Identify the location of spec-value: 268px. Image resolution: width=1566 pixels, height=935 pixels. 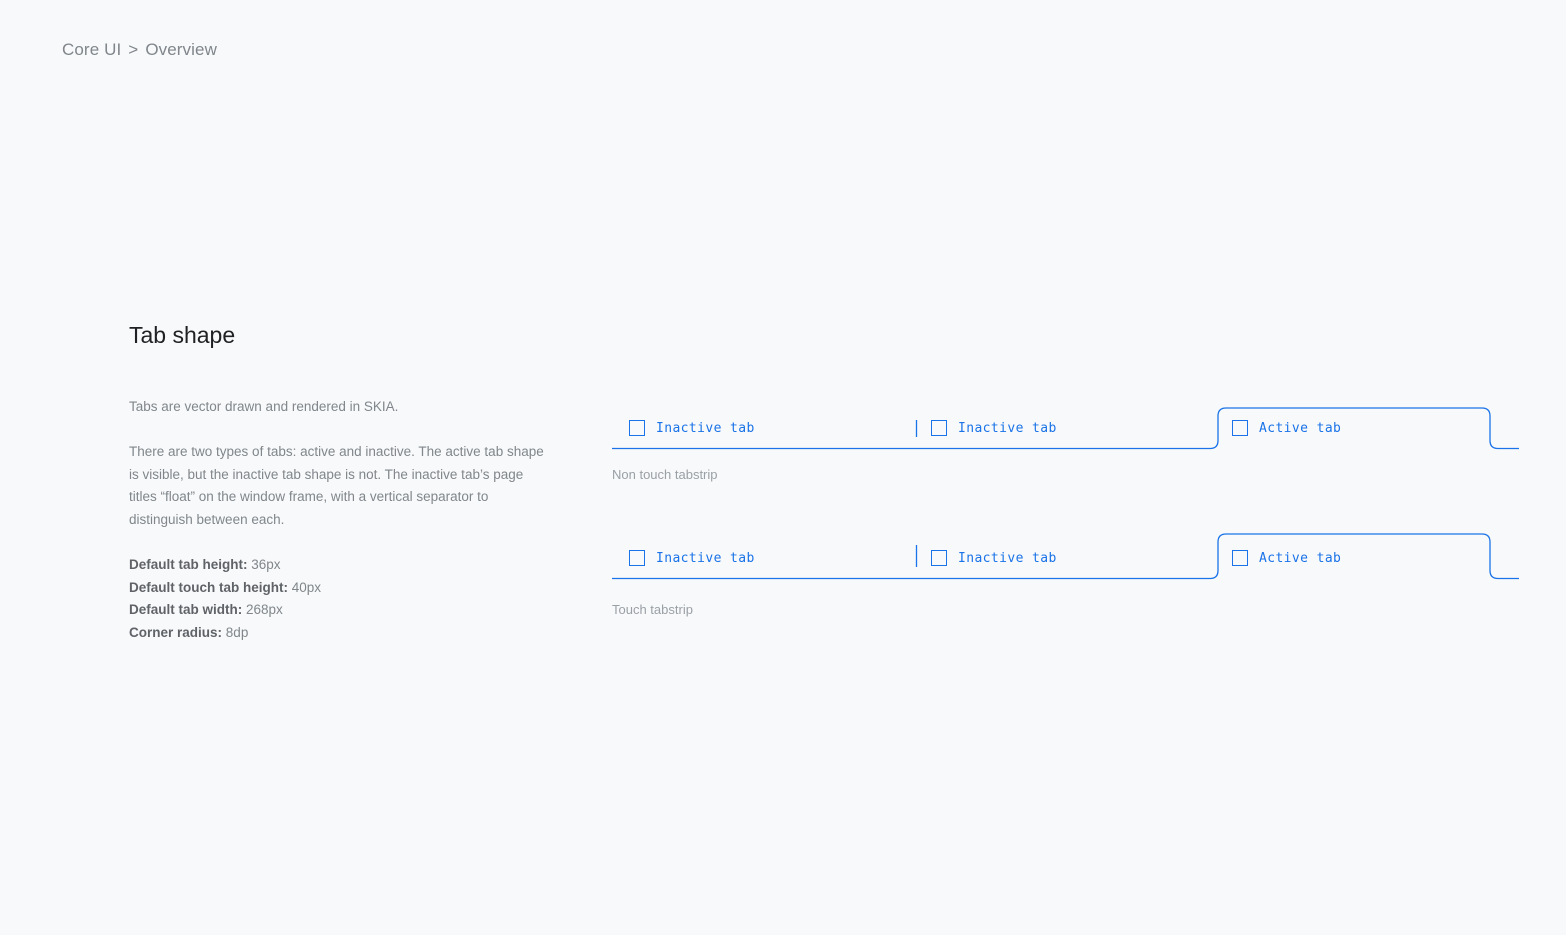
(264, 609).